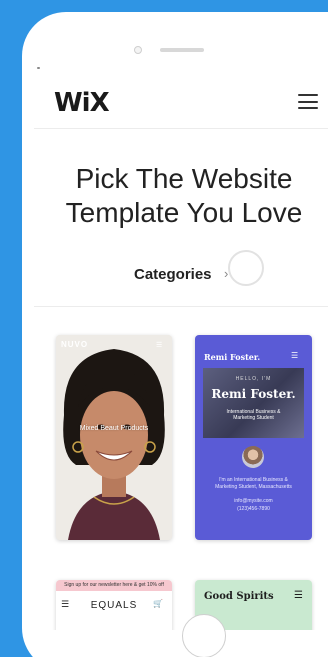 The height and width of the screenshot is (657, 328). What do you see at coordinates (184, 178) in the screenshot?
I see `title-line-1: Pick The Website` at bounding box center [184, 178].